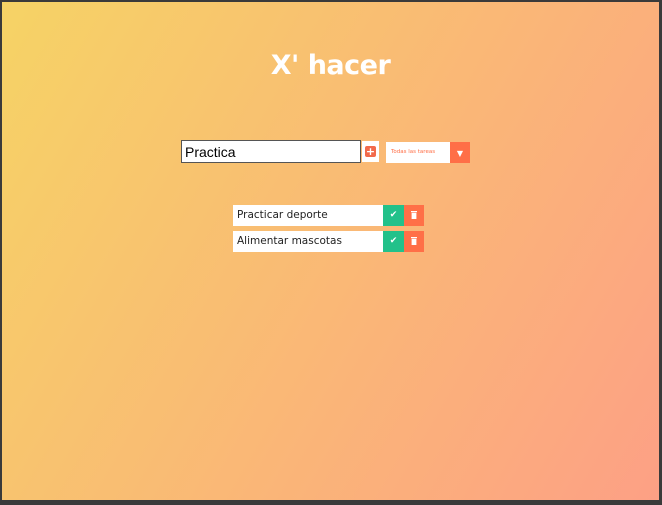 The image size is (662, 505). I want to click on add-todo-button: +, so click(370, 151).